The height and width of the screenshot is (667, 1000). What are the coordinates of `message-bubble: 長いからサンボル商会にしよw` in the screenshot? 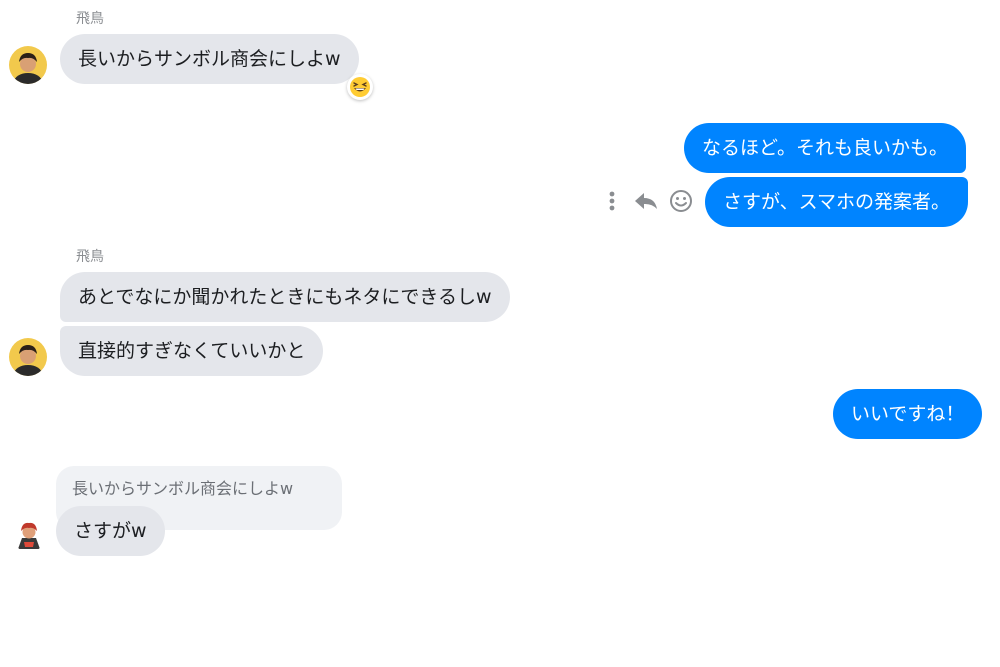 It's located at (209, 59).